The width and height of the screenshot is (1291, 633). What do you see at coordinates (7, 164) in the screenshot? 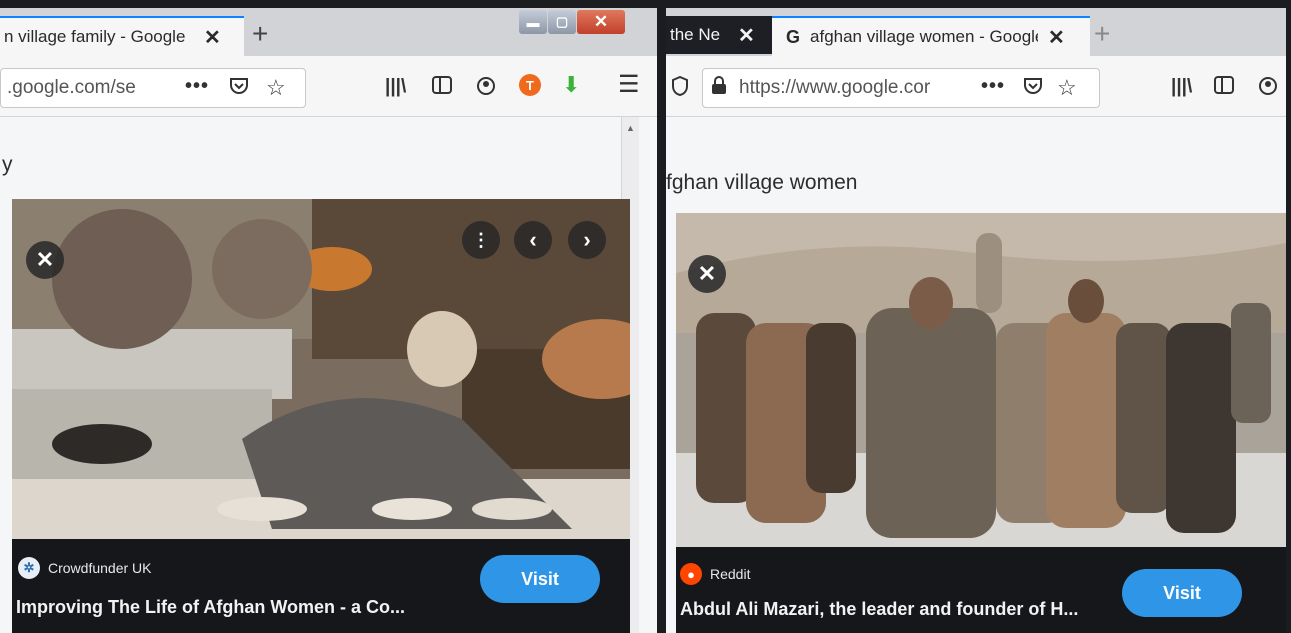
I see `search-query: y` at bounding box center [7, 164].